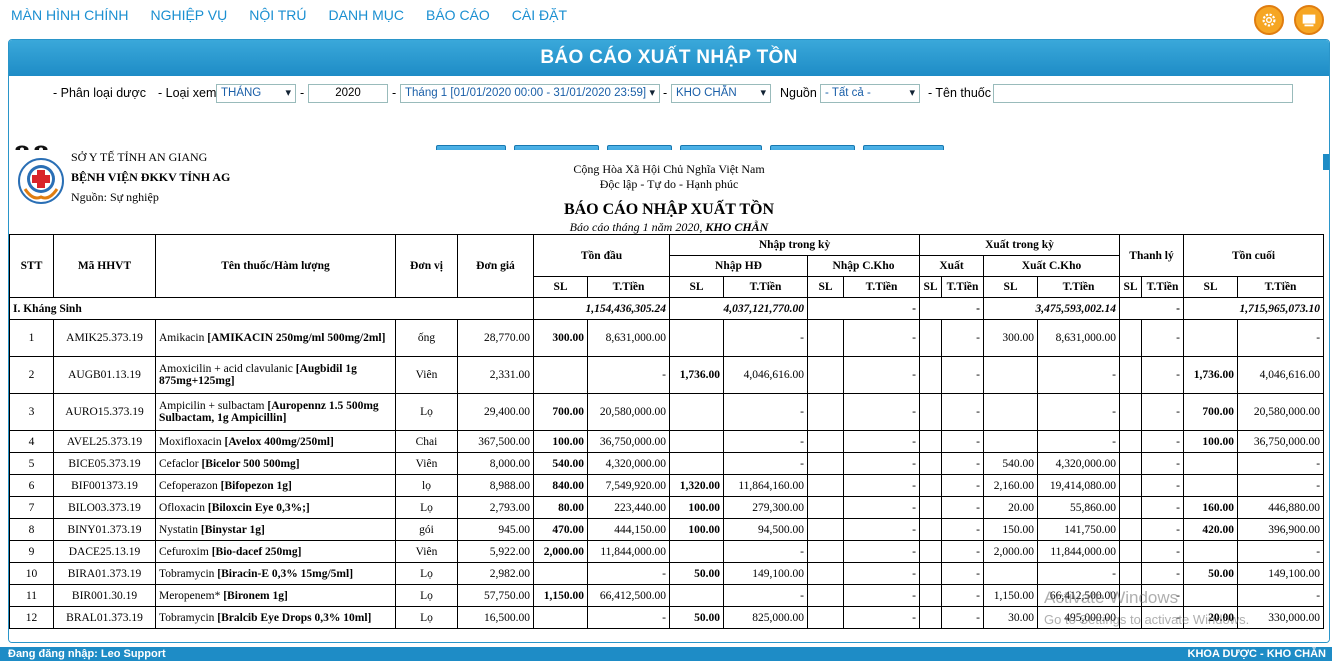  What do you see at coordinates (864, 308) in the screenshot?
I see `group-nhapck-total: -` at bounding box center [864, 308].